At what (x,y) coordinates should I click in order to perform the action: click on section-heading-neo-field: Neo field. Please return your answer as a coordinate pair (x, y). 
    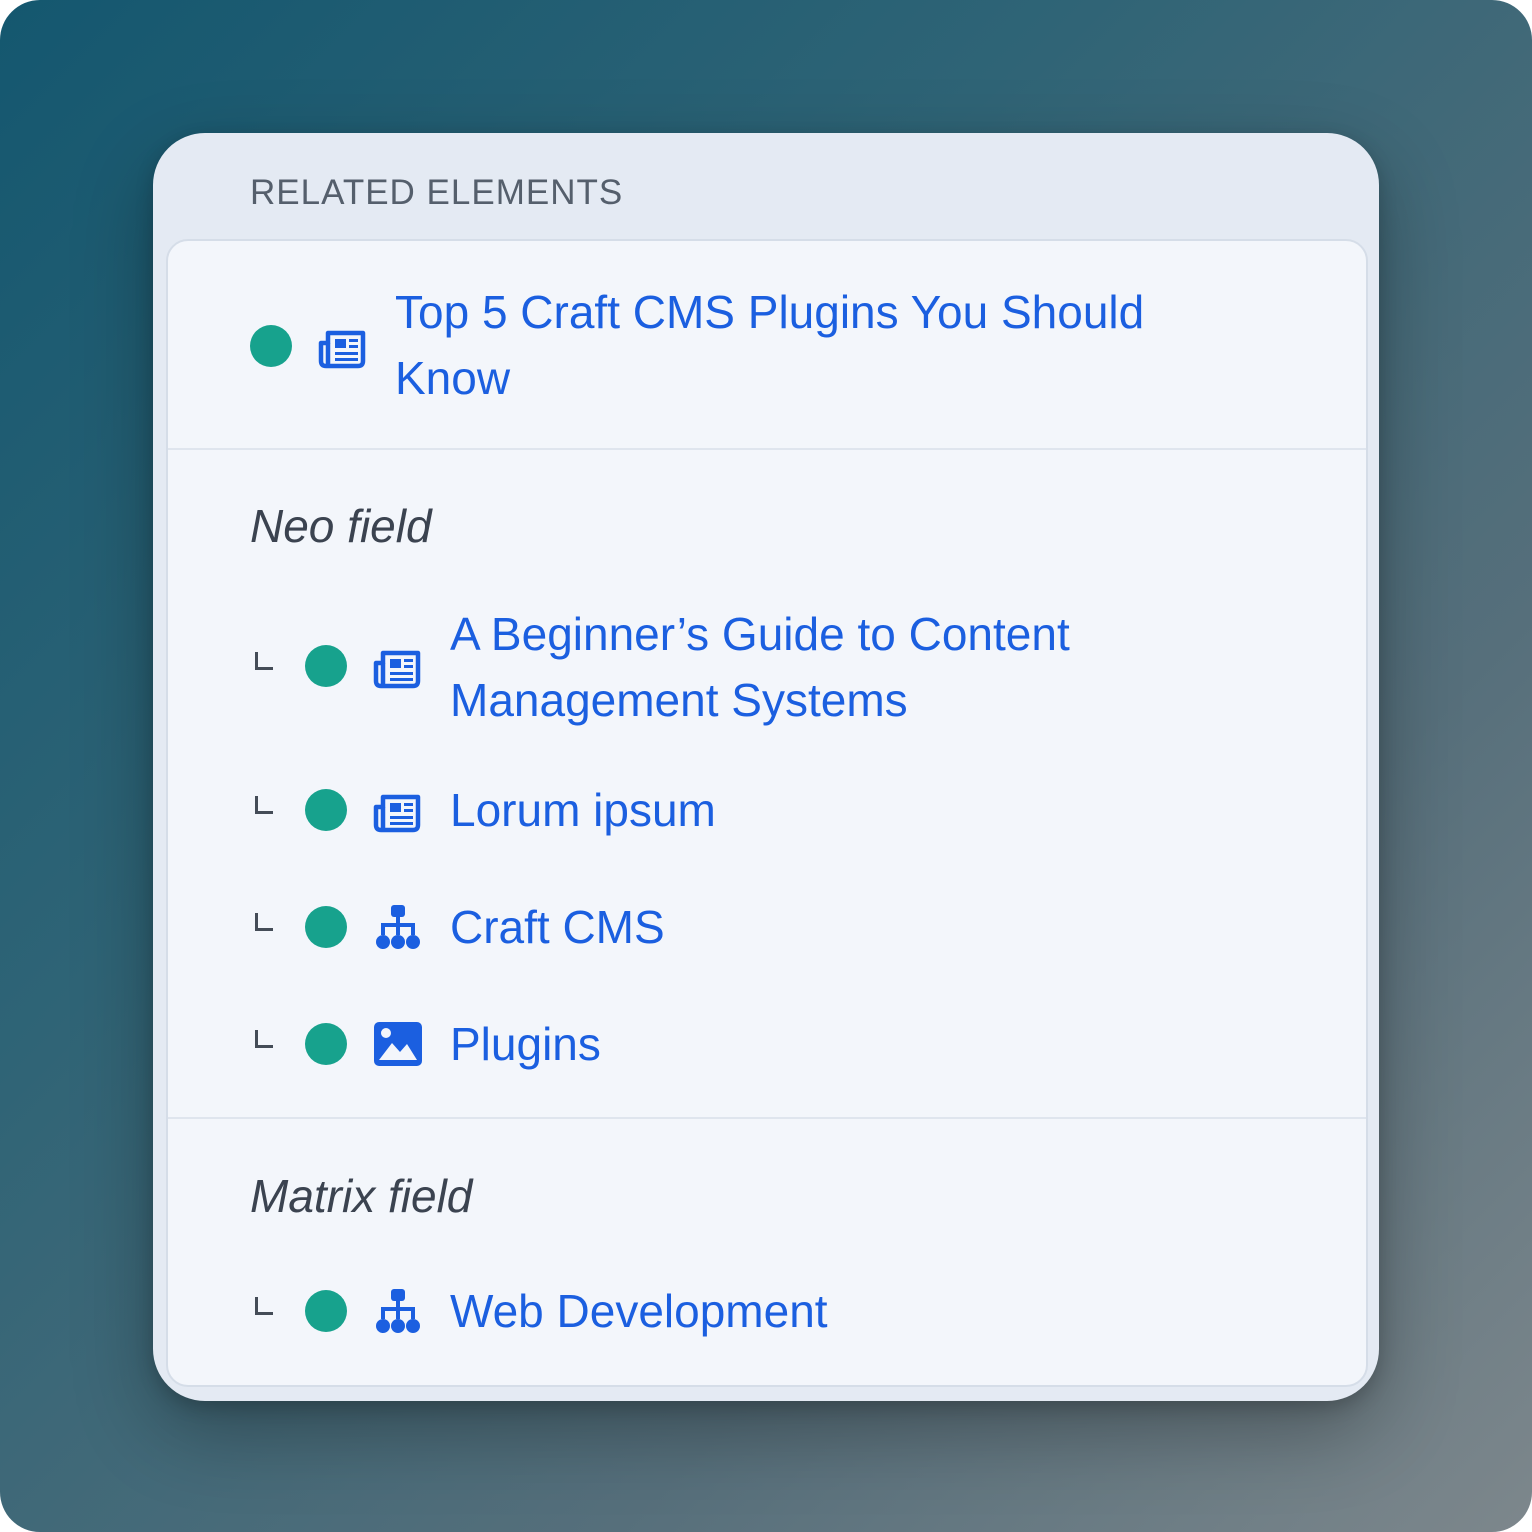
    Looking at the image, I should click on (341, 526).